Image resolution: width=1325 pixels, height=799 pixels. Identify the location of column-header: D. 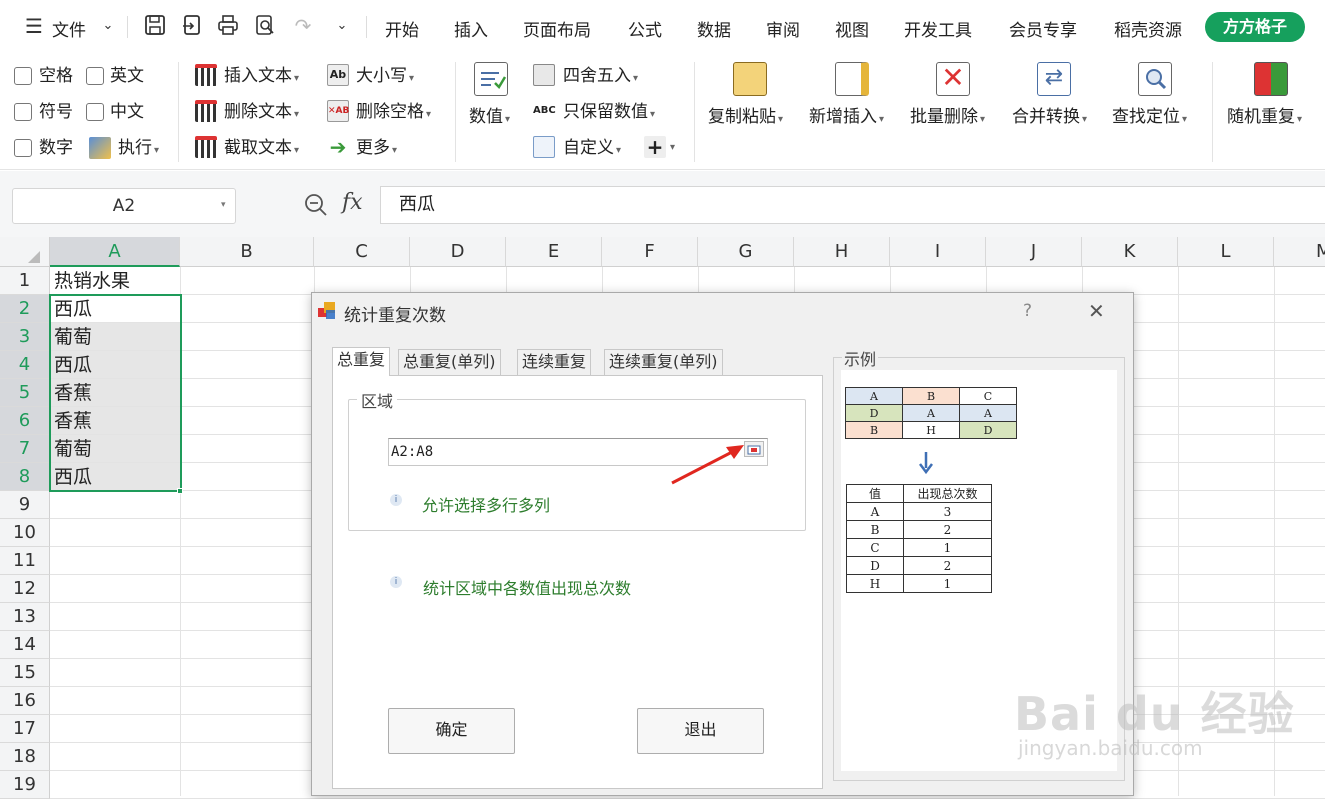
(458, 252).